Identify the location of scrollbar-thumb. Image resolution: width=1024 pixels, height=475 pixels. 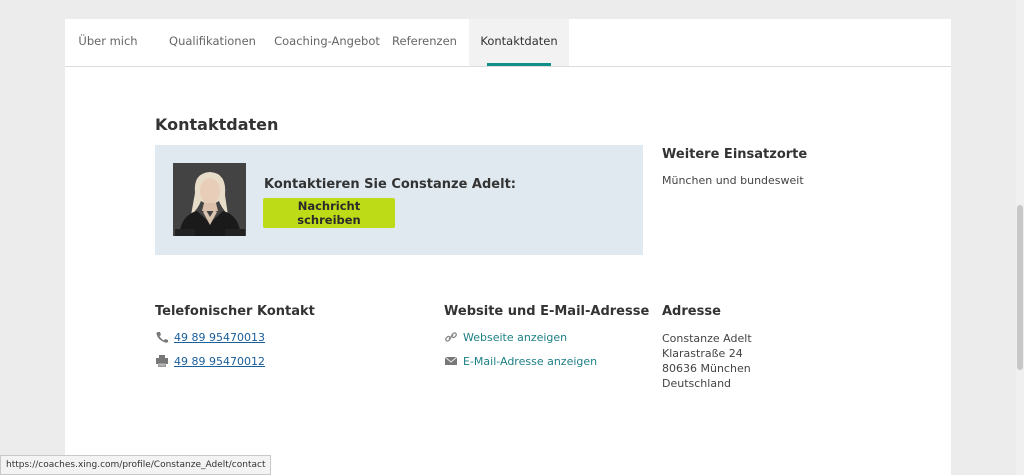
(1020, 287).